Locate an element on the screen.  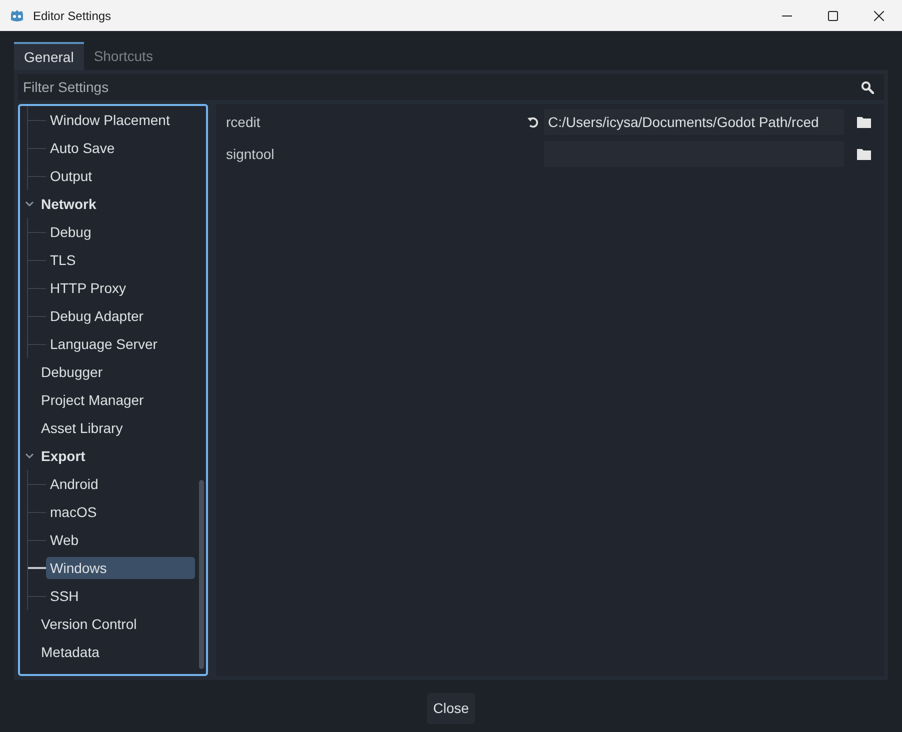
tree-item: SSH is located at coordinates (64, 596).